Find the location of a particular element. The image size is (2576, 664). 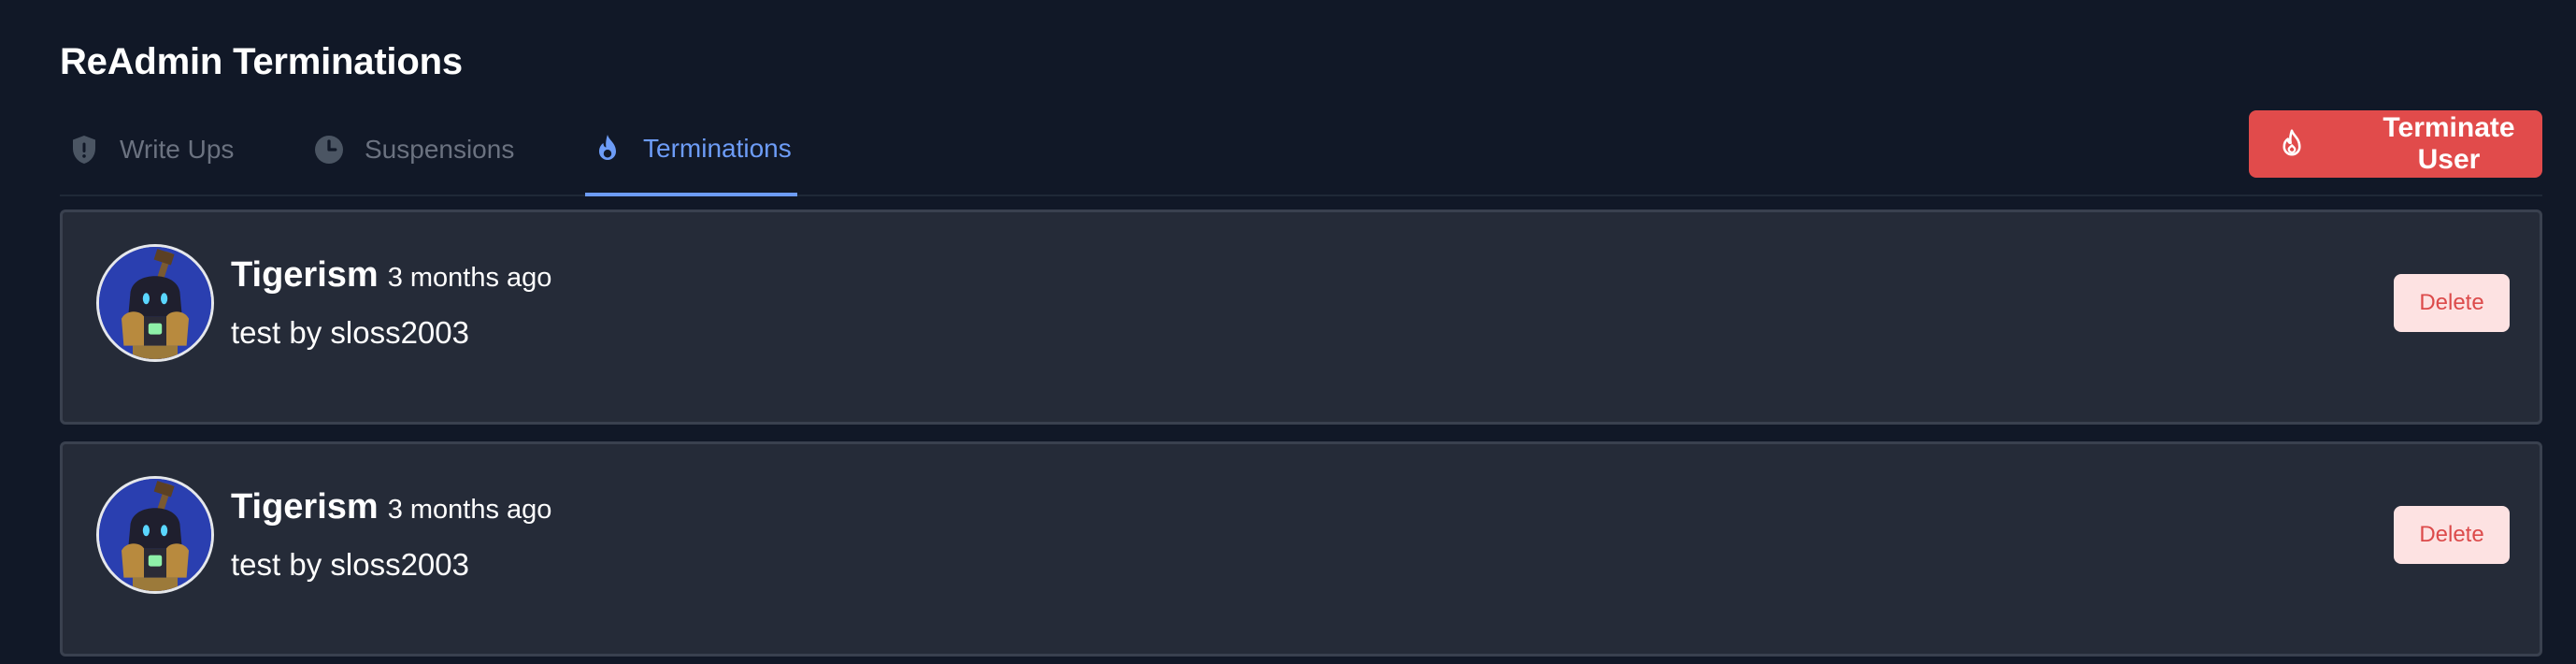

tab-bar: Write Ups Suspensions Terminations is located at coordinates (1301, 150).